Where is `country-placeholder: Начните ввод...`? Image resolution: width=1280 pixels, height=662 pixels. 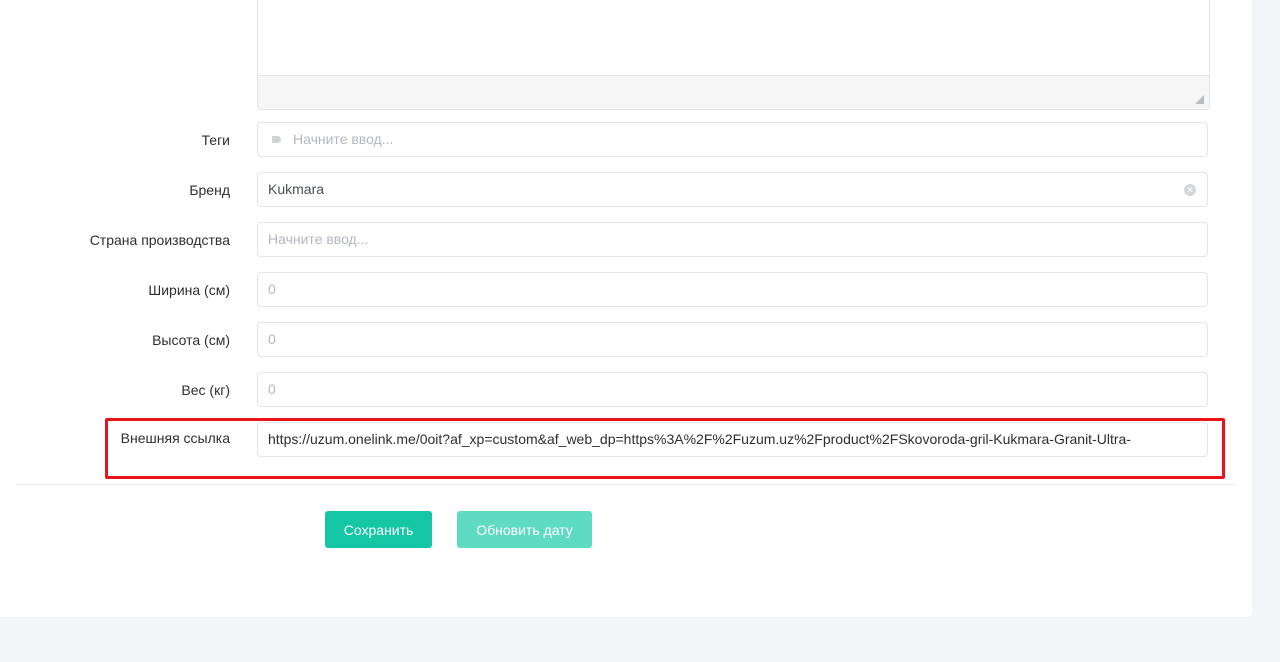
country-placeholder: Начните ввод... is located at coordinates (318, 239).